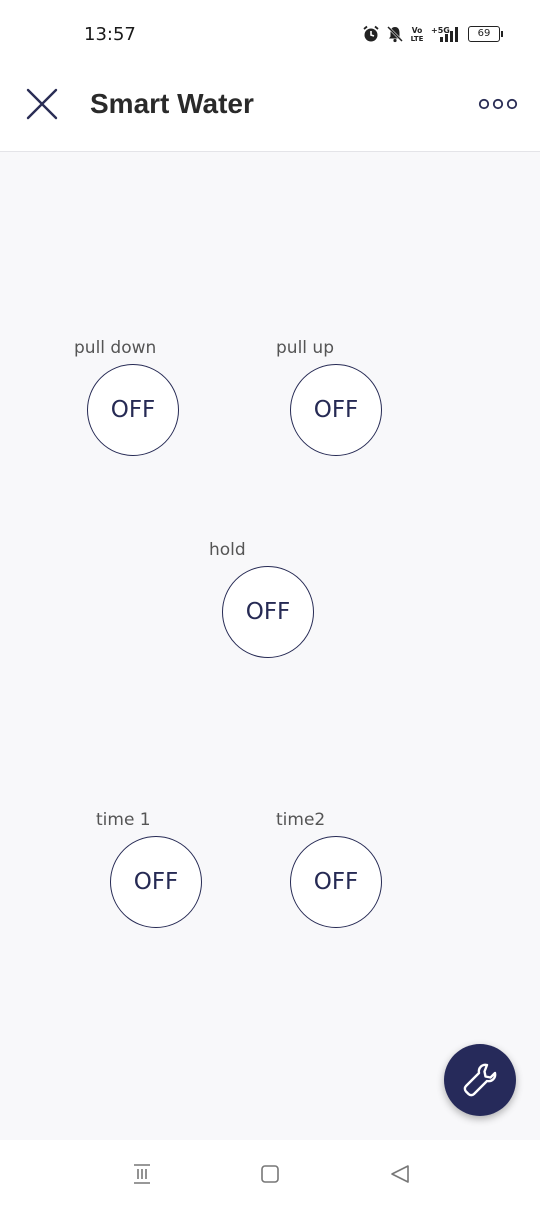  I want to click on recent-apps-icon, so click(142, 1174).